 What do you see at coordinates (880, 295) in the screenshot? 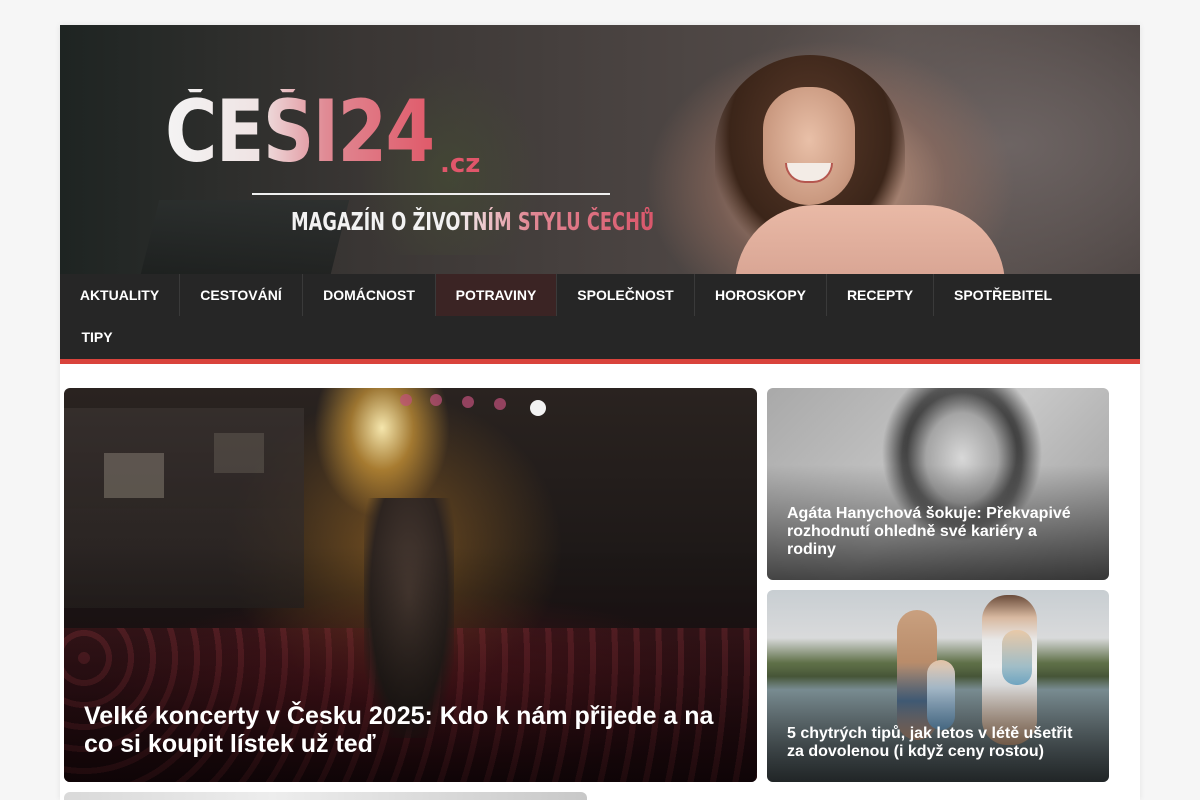
I see `nav-item-recepty: RECEPTY` at bounding box center [880, 295].